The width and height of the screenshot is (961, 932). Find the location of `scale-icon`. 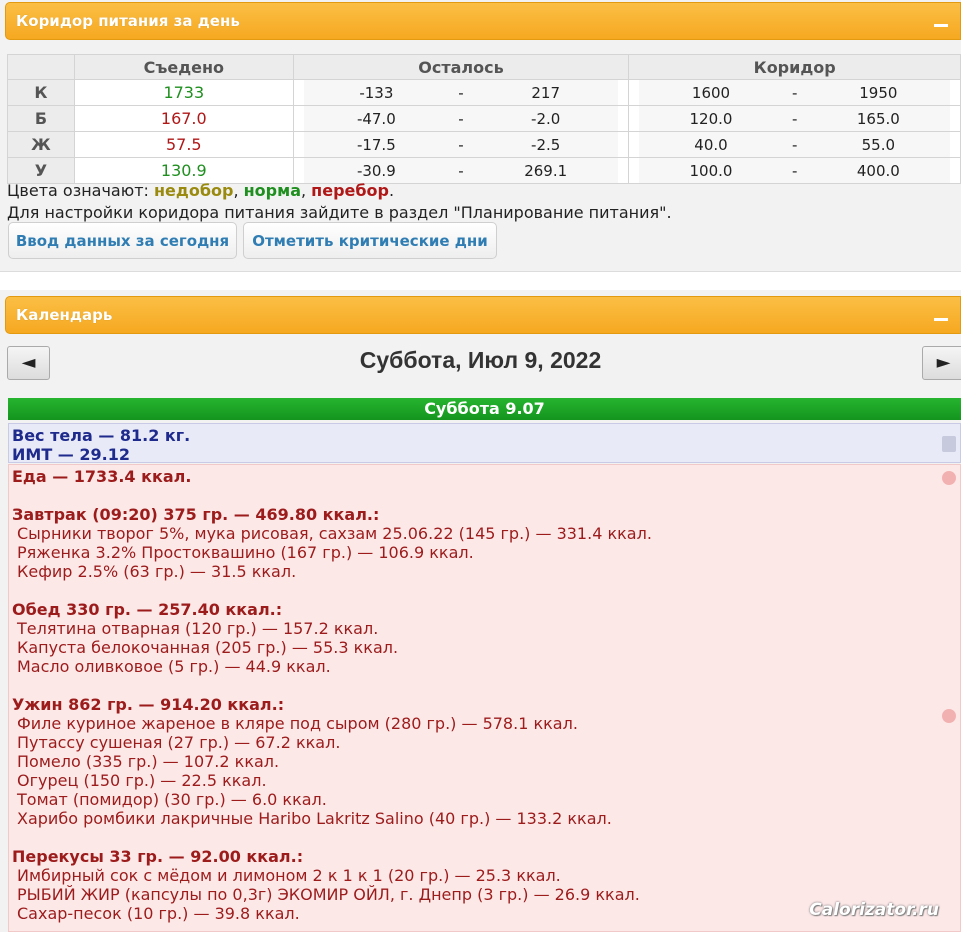

scale-icon is located at coordinates (949, 444).